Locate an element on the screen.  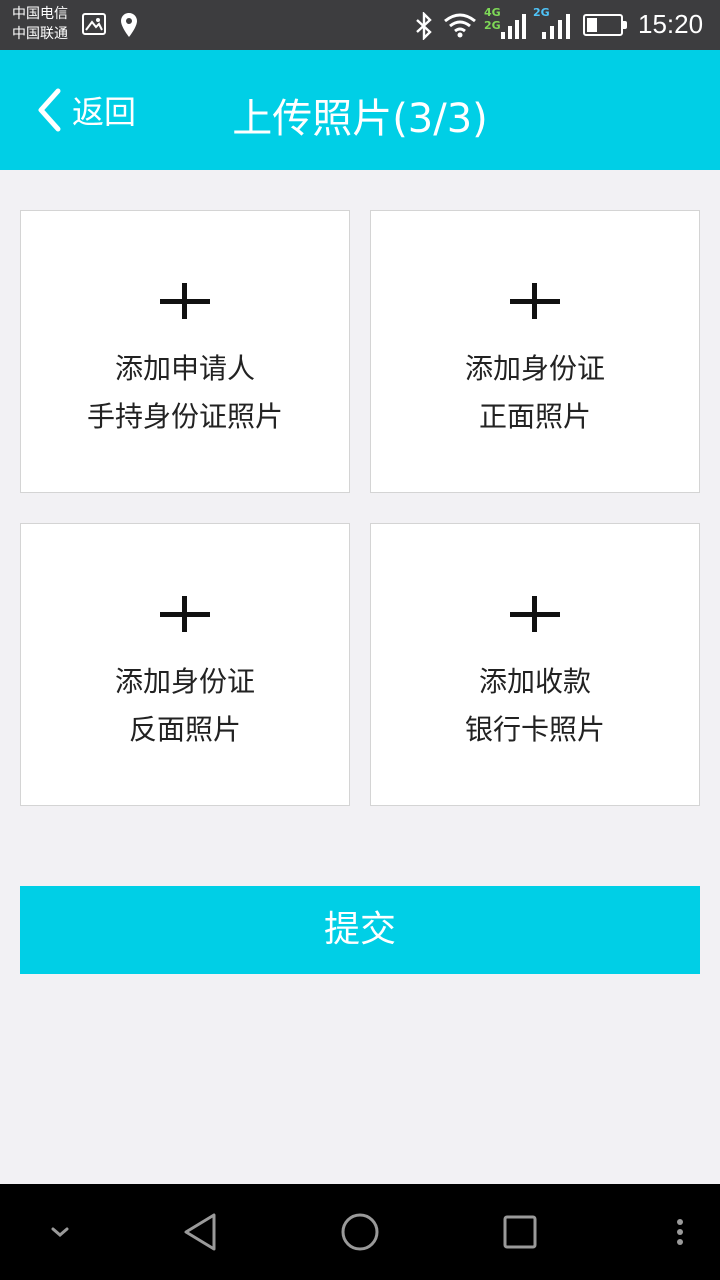
carrier-2: 中国联通 is located at coordinates (40, 34).